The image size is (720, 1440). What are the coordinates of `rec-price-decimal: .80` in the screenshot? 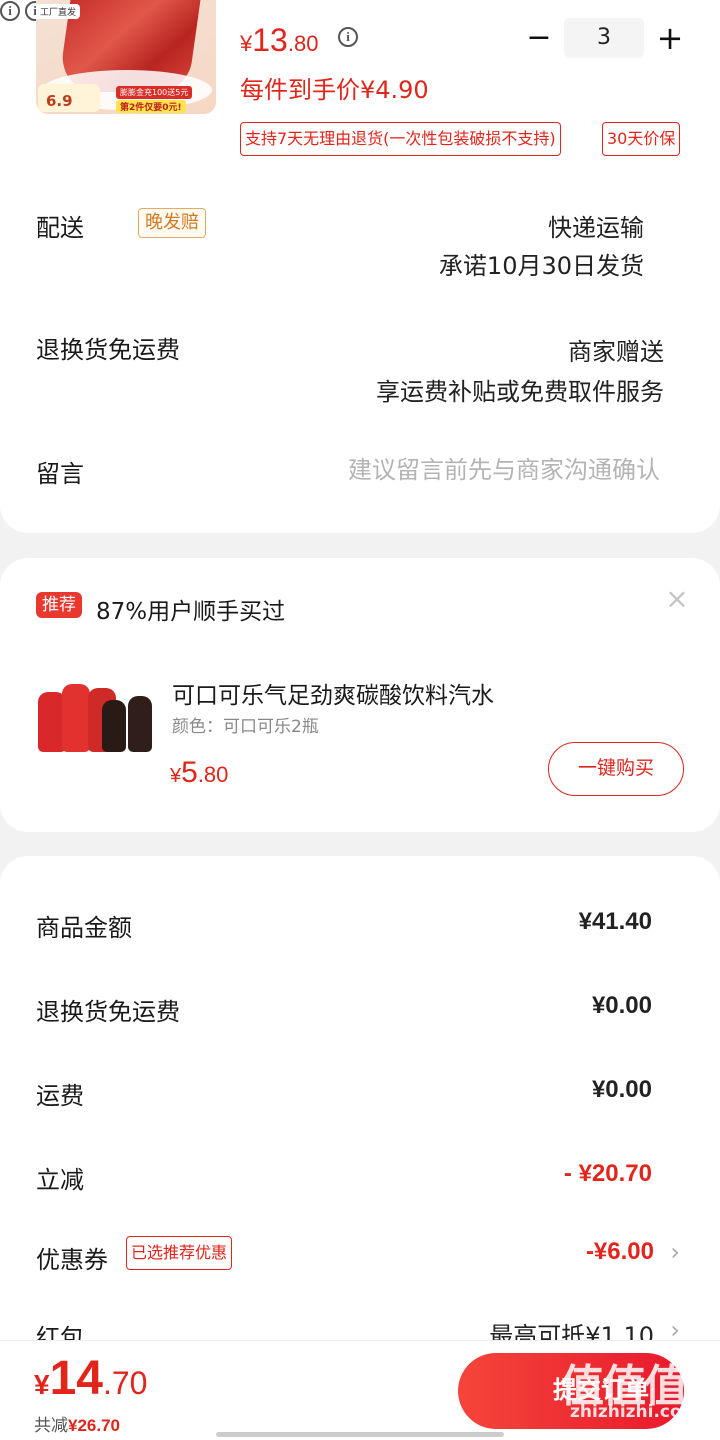 It's located at (213, 774).